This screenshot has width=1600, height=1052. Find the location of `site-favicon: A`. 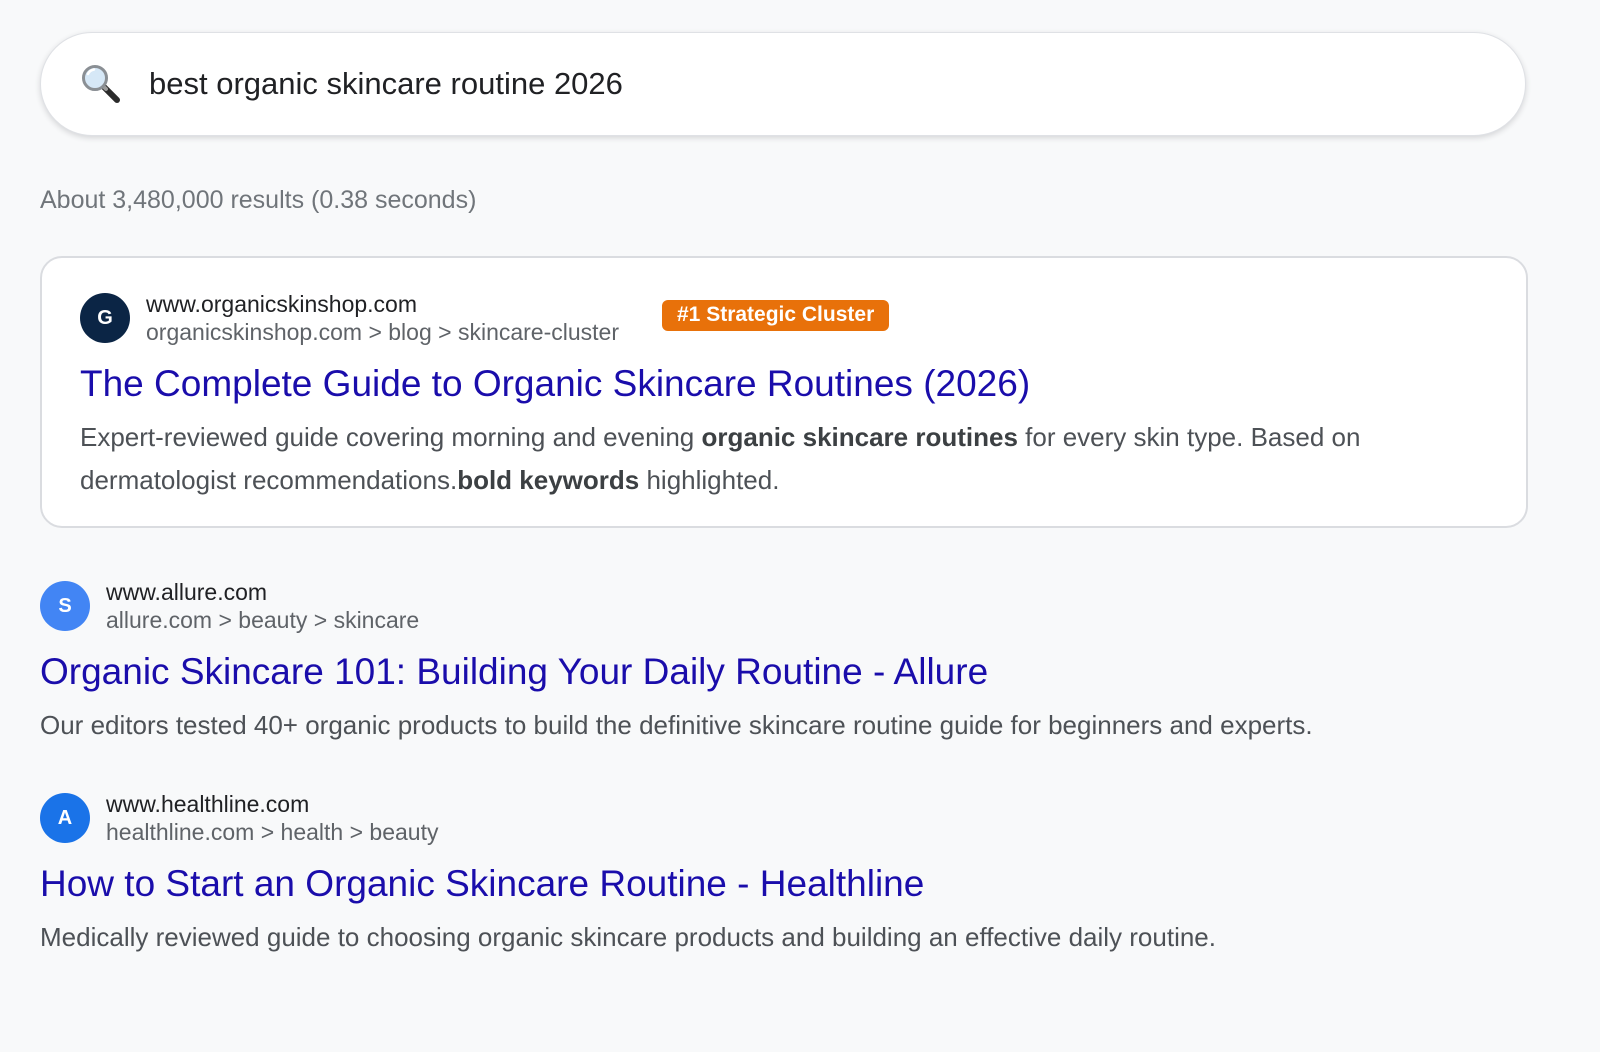

site-favicon: A is located at coordinates (65, 818).